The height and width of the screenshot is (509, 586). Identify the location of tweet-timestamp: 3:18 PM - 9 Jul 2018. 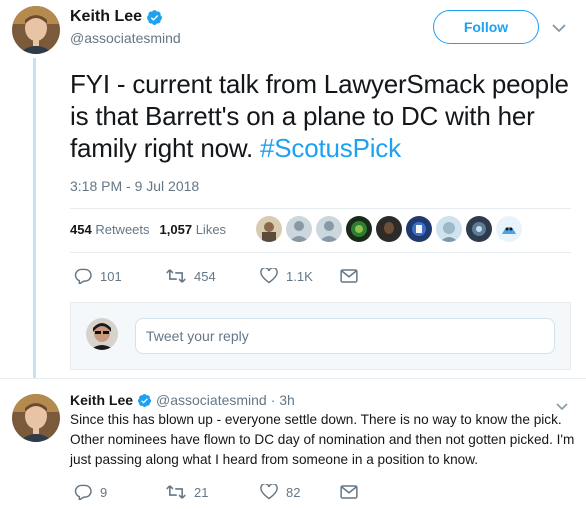
(134, 186).